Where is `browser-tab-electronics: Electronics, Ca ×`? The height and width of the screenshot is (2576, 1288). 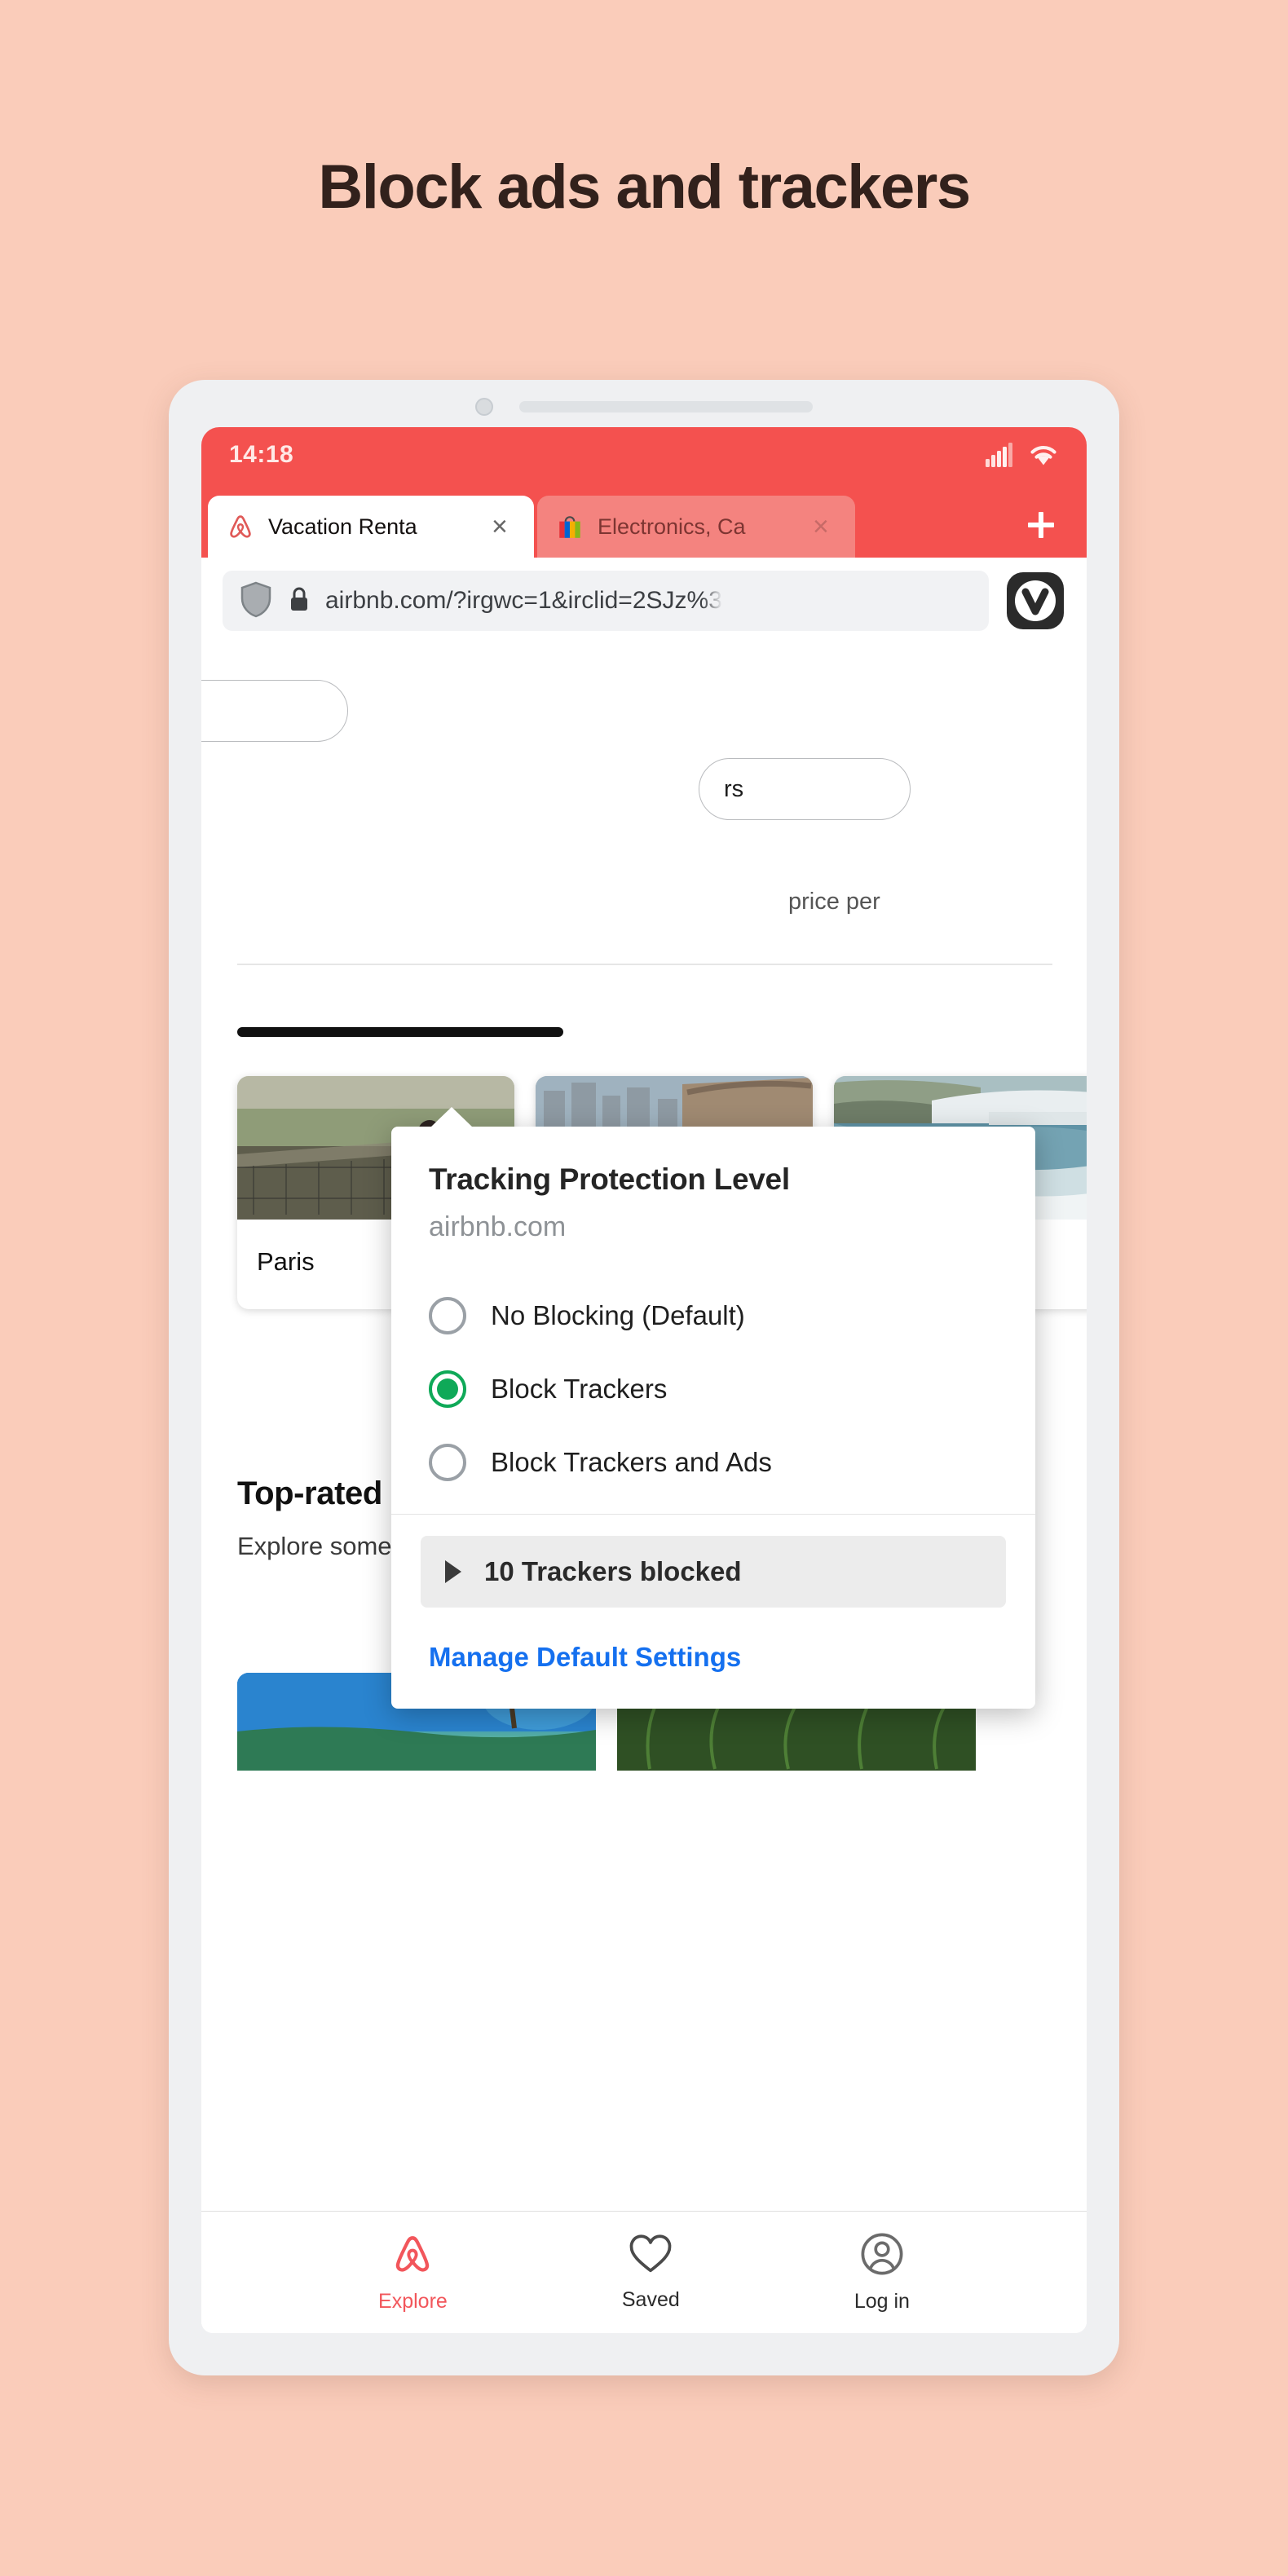
browser-tab-electronics: Electronics, Ca × is located at coordinates (696, 527).